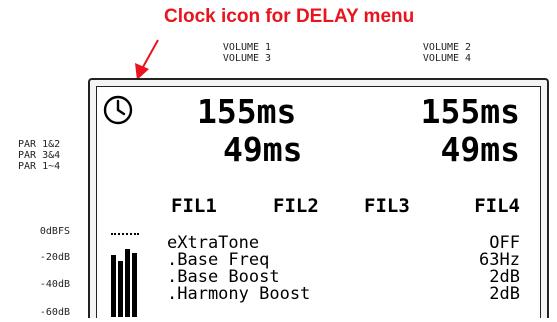  What do you see at coordinates (447, 47) in the screenshot?
I see `volume-2-label: VOLUME 2` at bounding box center [447, 47].